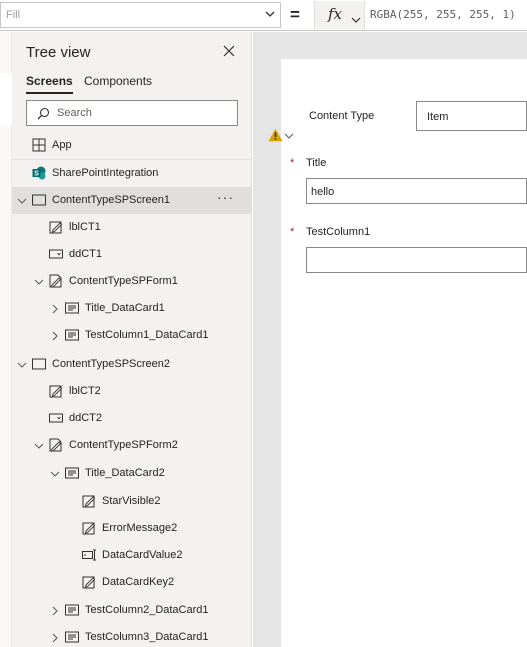 The width and height of the screenshot is (527, 647). What do you see at coordinates (131, 227) in the screenshot?
I see `tree-item-lblct1: lblCT1` at bounding box center [131, 227].